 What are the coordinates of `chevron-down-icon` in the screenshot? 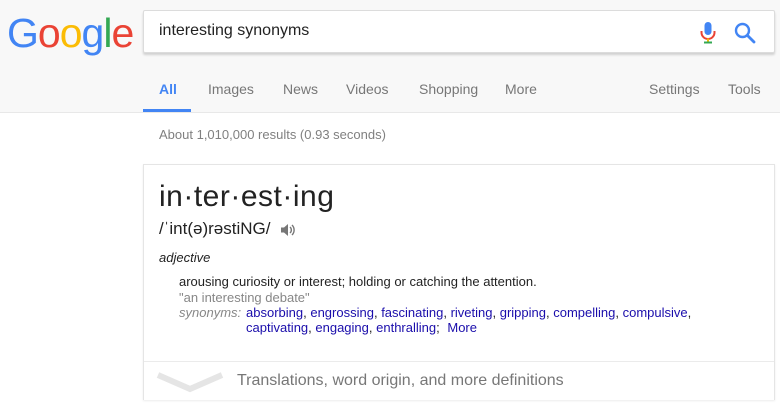 It's located at (190, 382).